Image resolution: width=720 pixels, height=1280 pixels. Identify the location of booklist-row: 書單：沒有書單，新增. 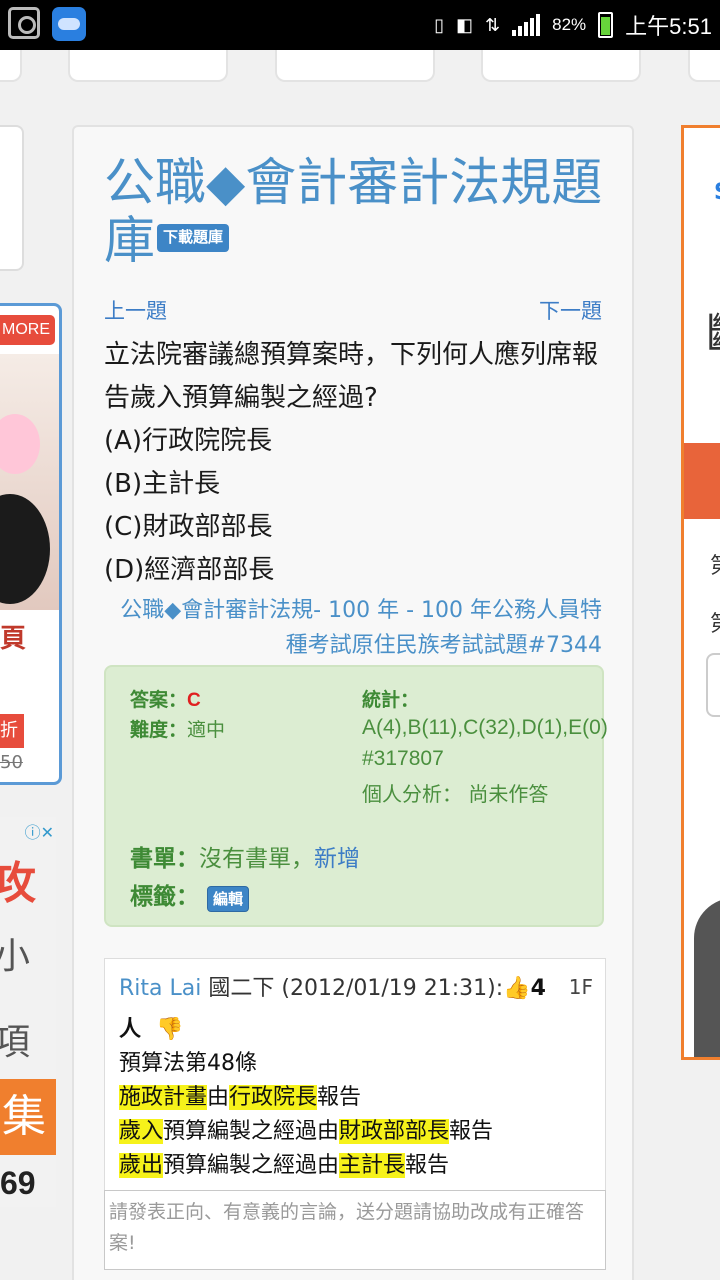
(245, 856).